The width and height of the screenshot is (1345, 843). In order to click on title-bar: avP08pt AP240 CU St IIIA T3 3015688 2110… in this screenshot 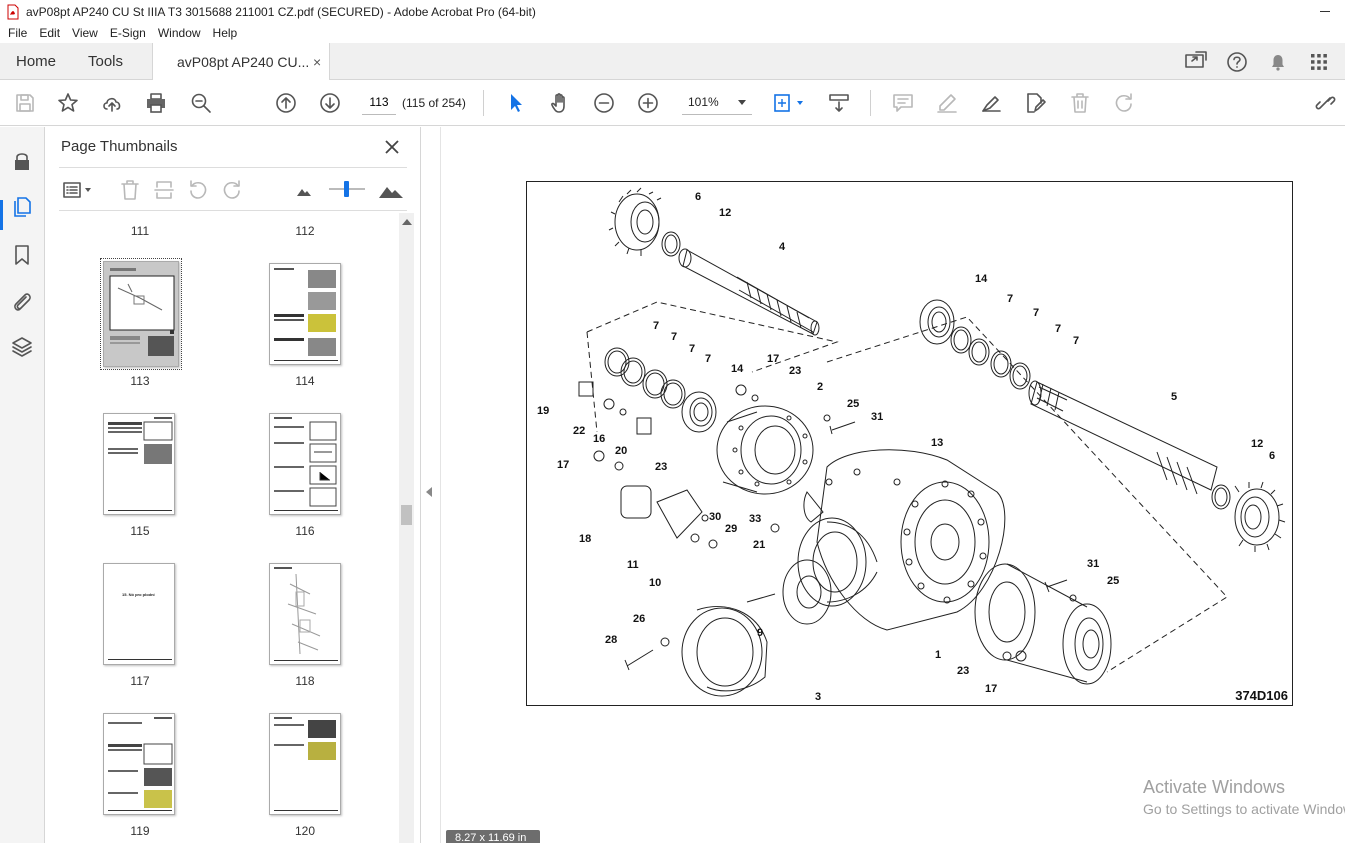, I will do `click(672, 11)`.